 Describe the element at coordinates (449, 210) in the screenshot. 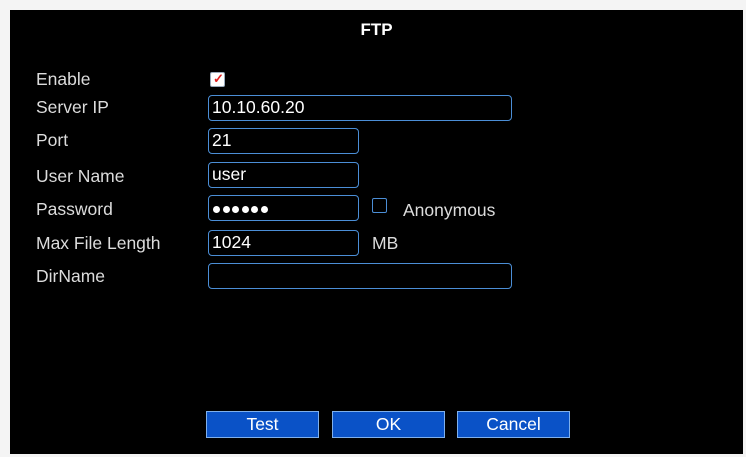

I see `anonymous-label: Anonymous` at that location.